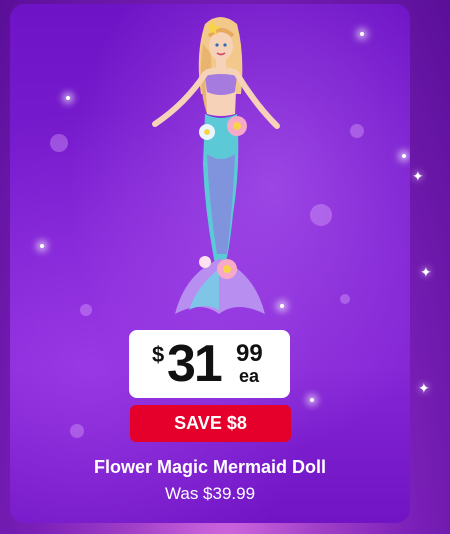  What do you see at coordinates (210, 423) in the screenshot?
I see `save-badge: SAVE $8` at bounding box center [210, 423].